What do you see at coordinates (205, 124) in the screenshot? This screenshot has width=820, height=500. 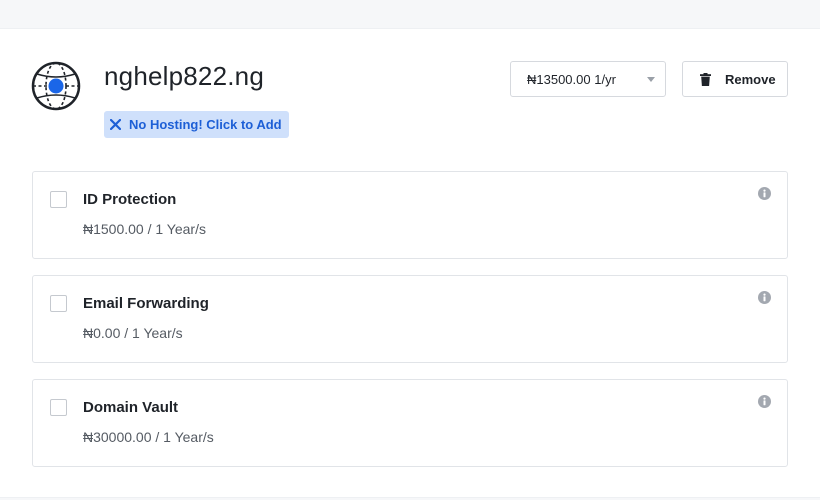 I see `add-hosting-label: No Hosting! Click to Add` at bounding box center [205, 124].